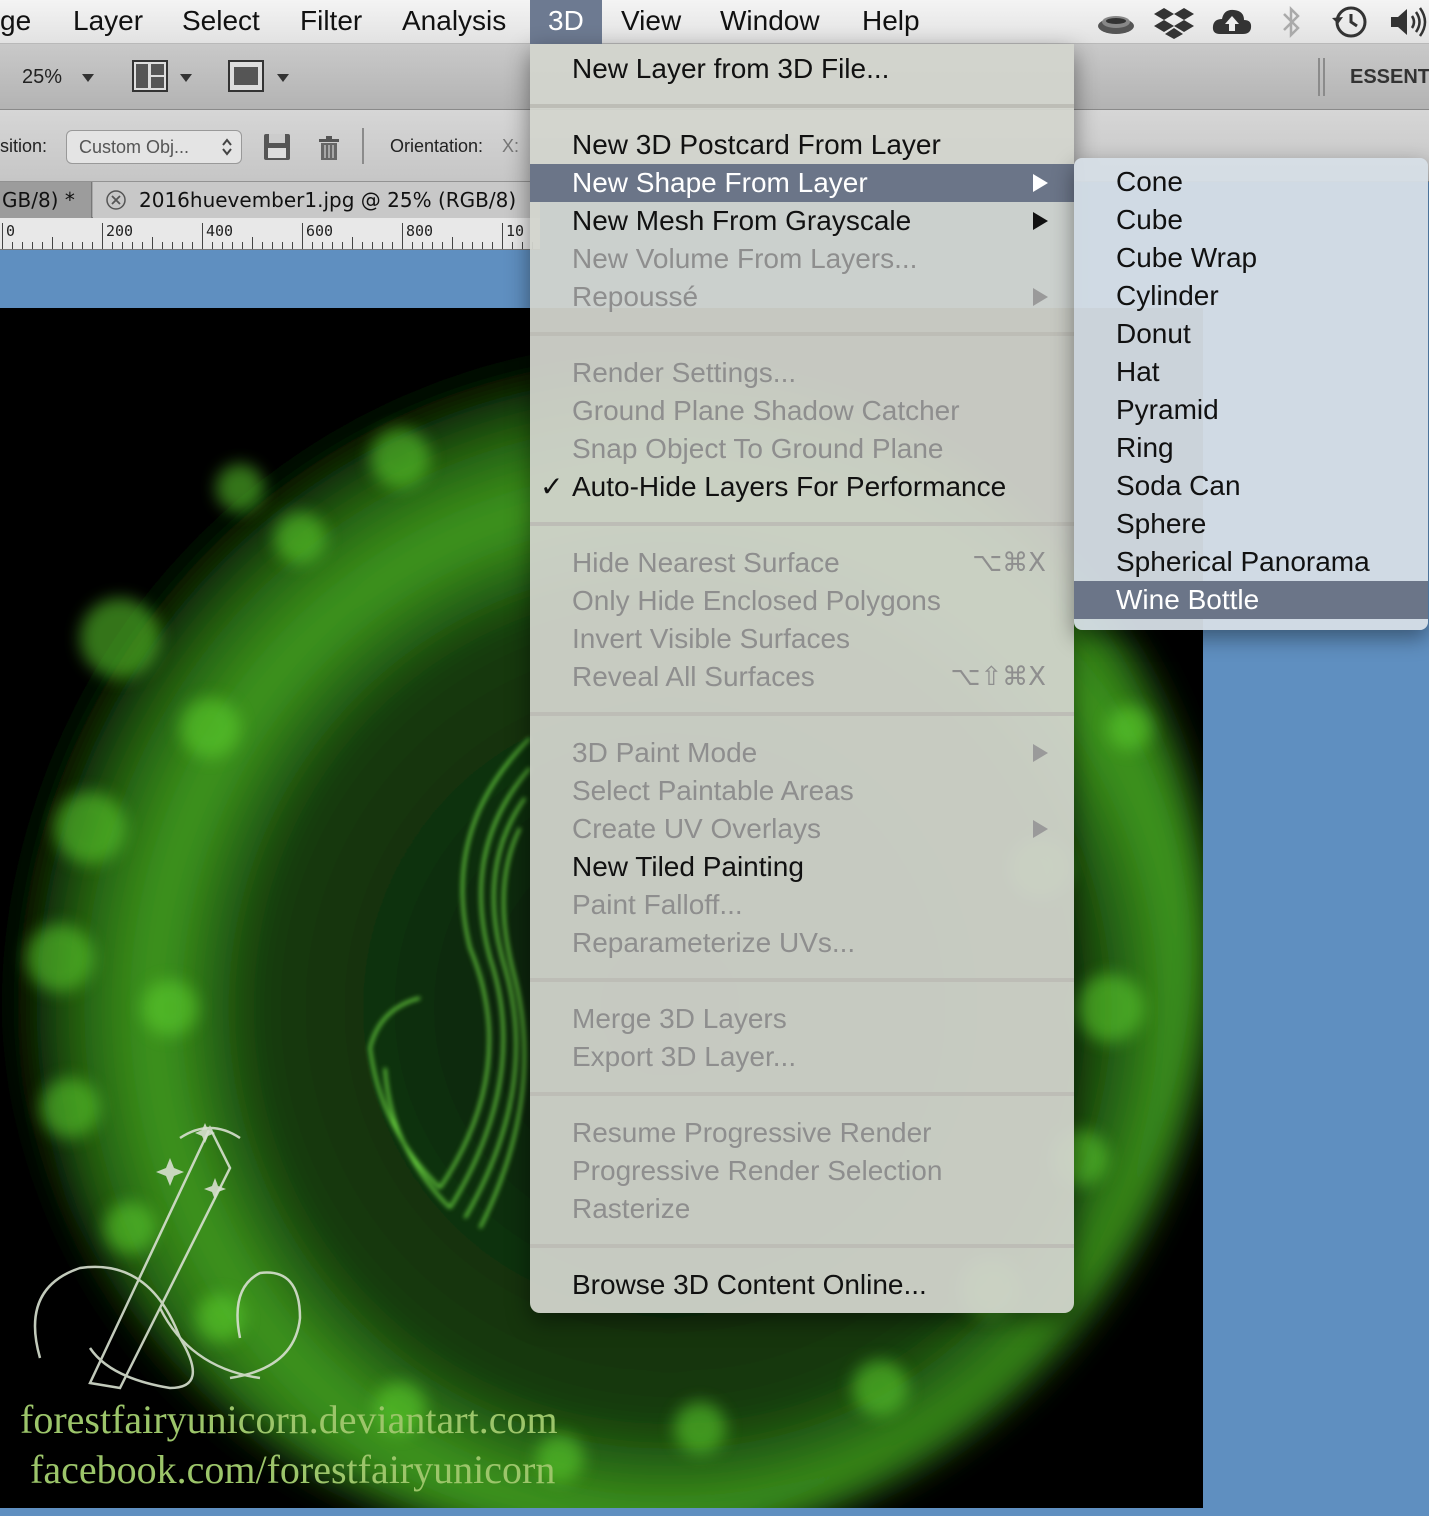 This screenshot has height=1516, width=1429. I want to click on save-preset-icon, so click(277, 147).